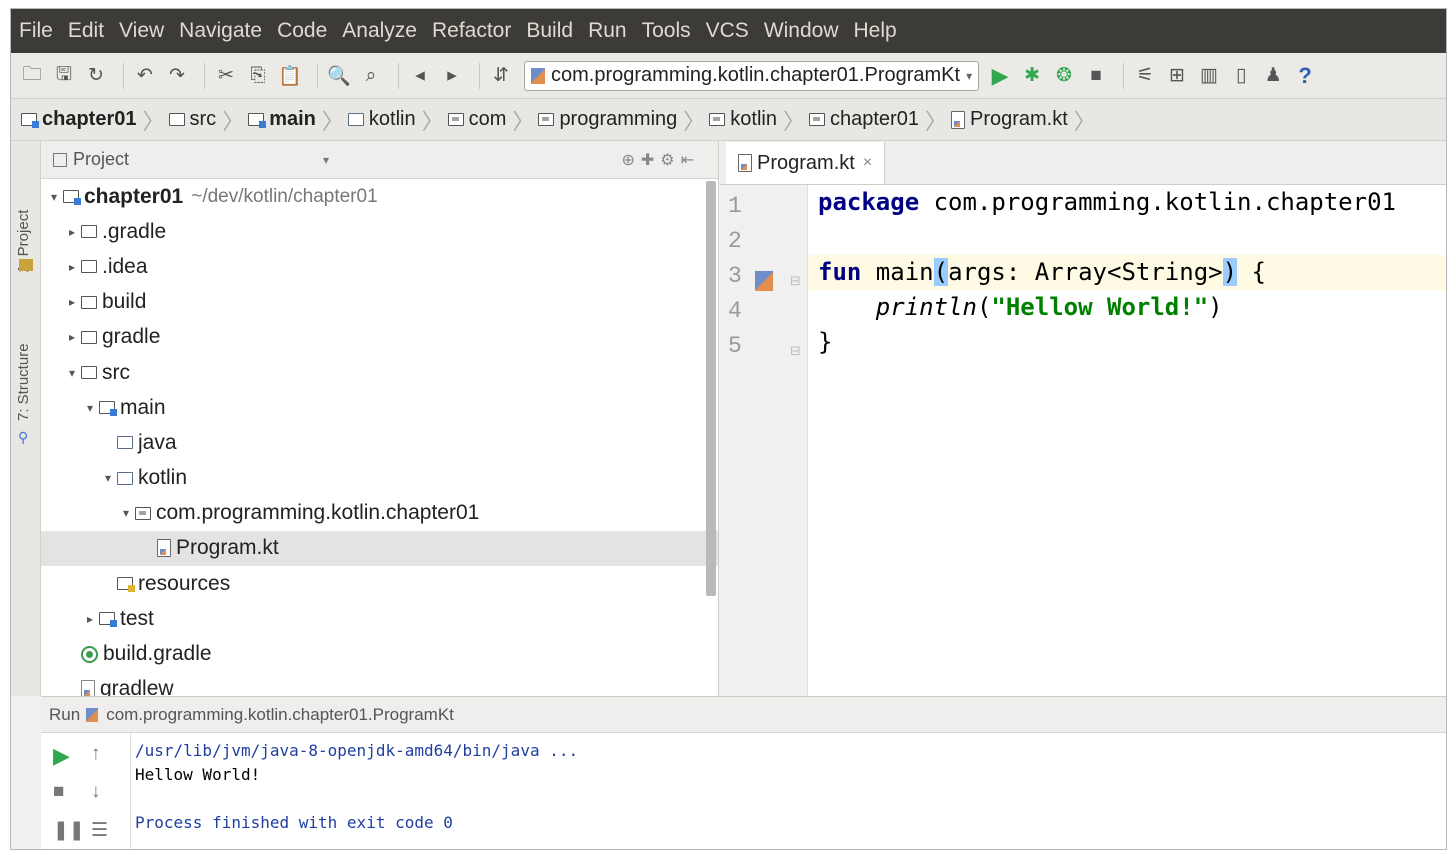 The width and height of the screenshot is (1455, 850). What do you see at coordinates (96, 76) in the screenshot?
I see `sync-icon: ↻` at bounding box center [96, 76].